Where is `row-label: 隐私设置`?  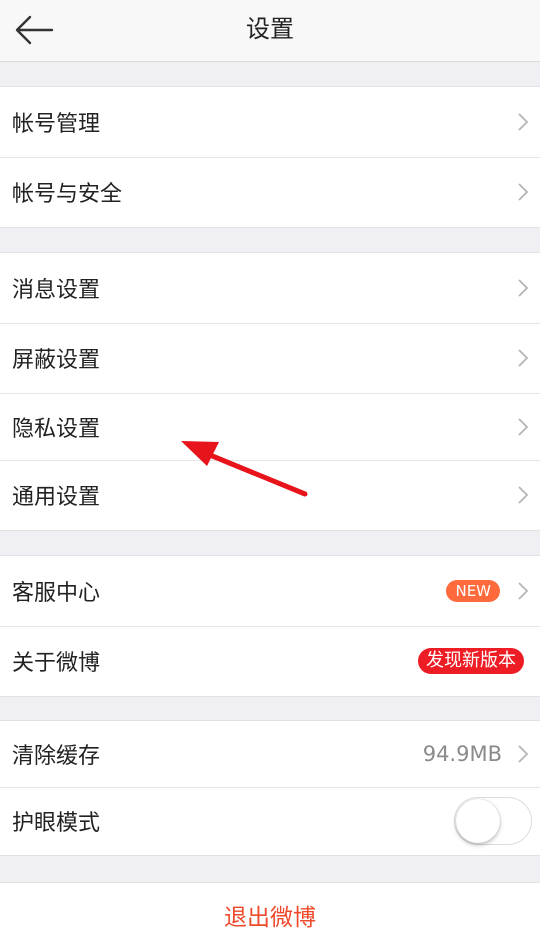 row-label: 隐私设置 is located at coordinates (56, 429).